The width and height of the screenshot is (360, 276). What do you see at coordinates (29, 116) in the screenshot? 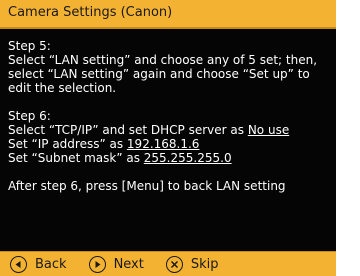
I see `step-6-heading: Step 6:` at bounding box center [29, 116].